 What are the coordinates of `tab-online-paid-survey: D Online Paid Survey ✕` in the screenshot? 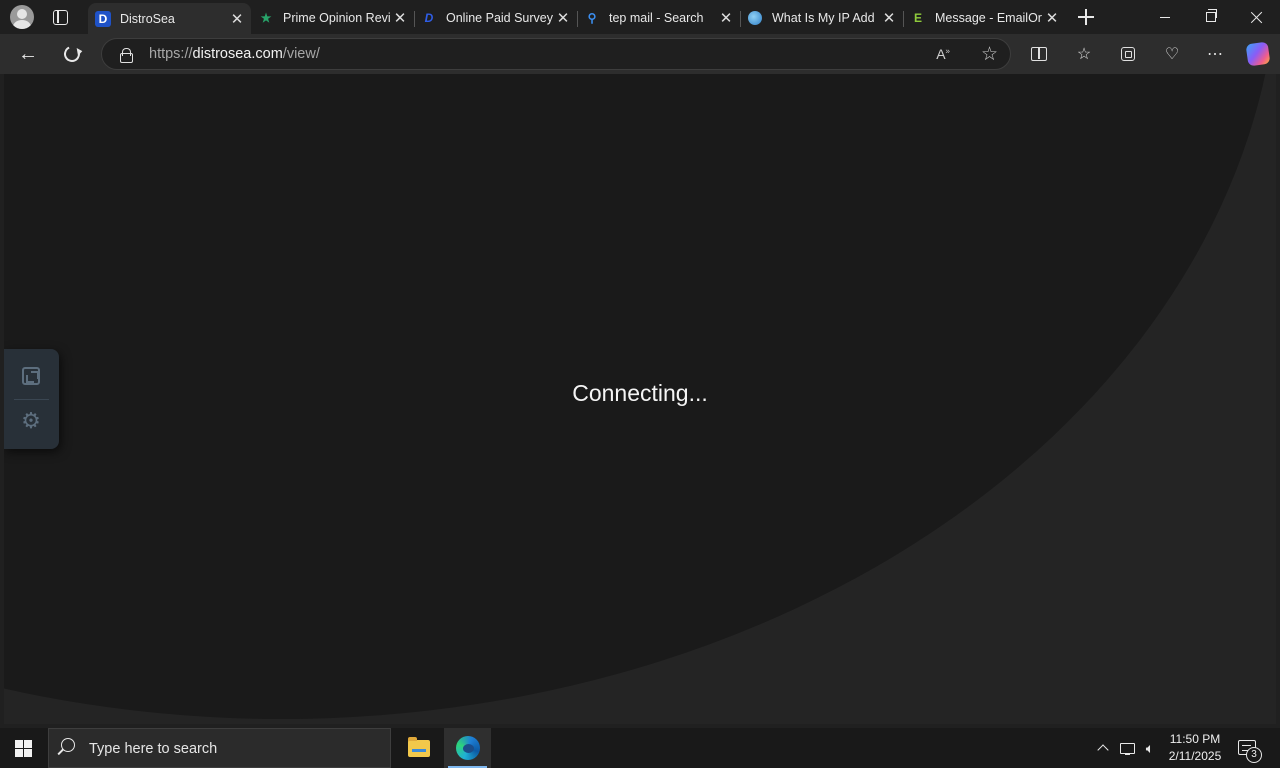 It's located at (496, 17).